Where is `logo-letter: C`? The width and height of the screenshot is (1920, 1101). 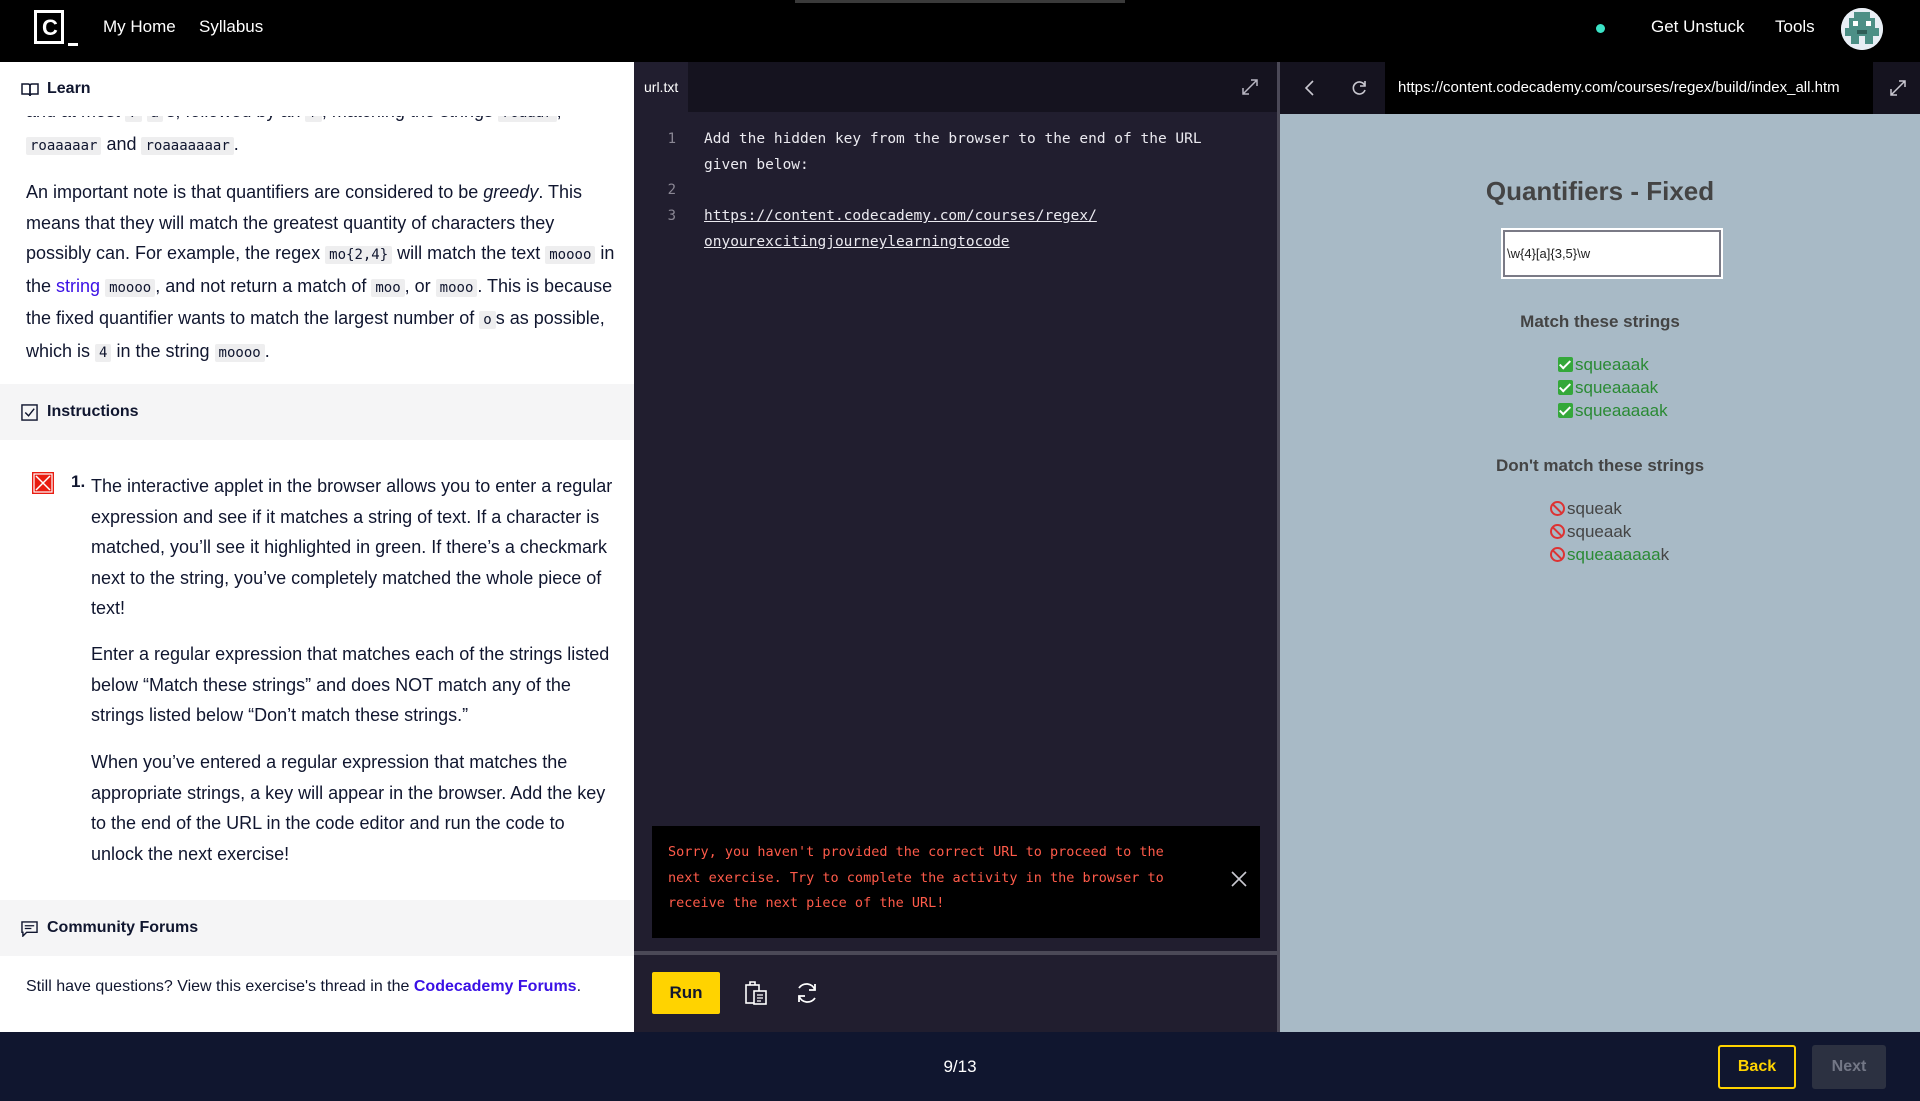
logo-letter: C is located at coordinates (50, 27).